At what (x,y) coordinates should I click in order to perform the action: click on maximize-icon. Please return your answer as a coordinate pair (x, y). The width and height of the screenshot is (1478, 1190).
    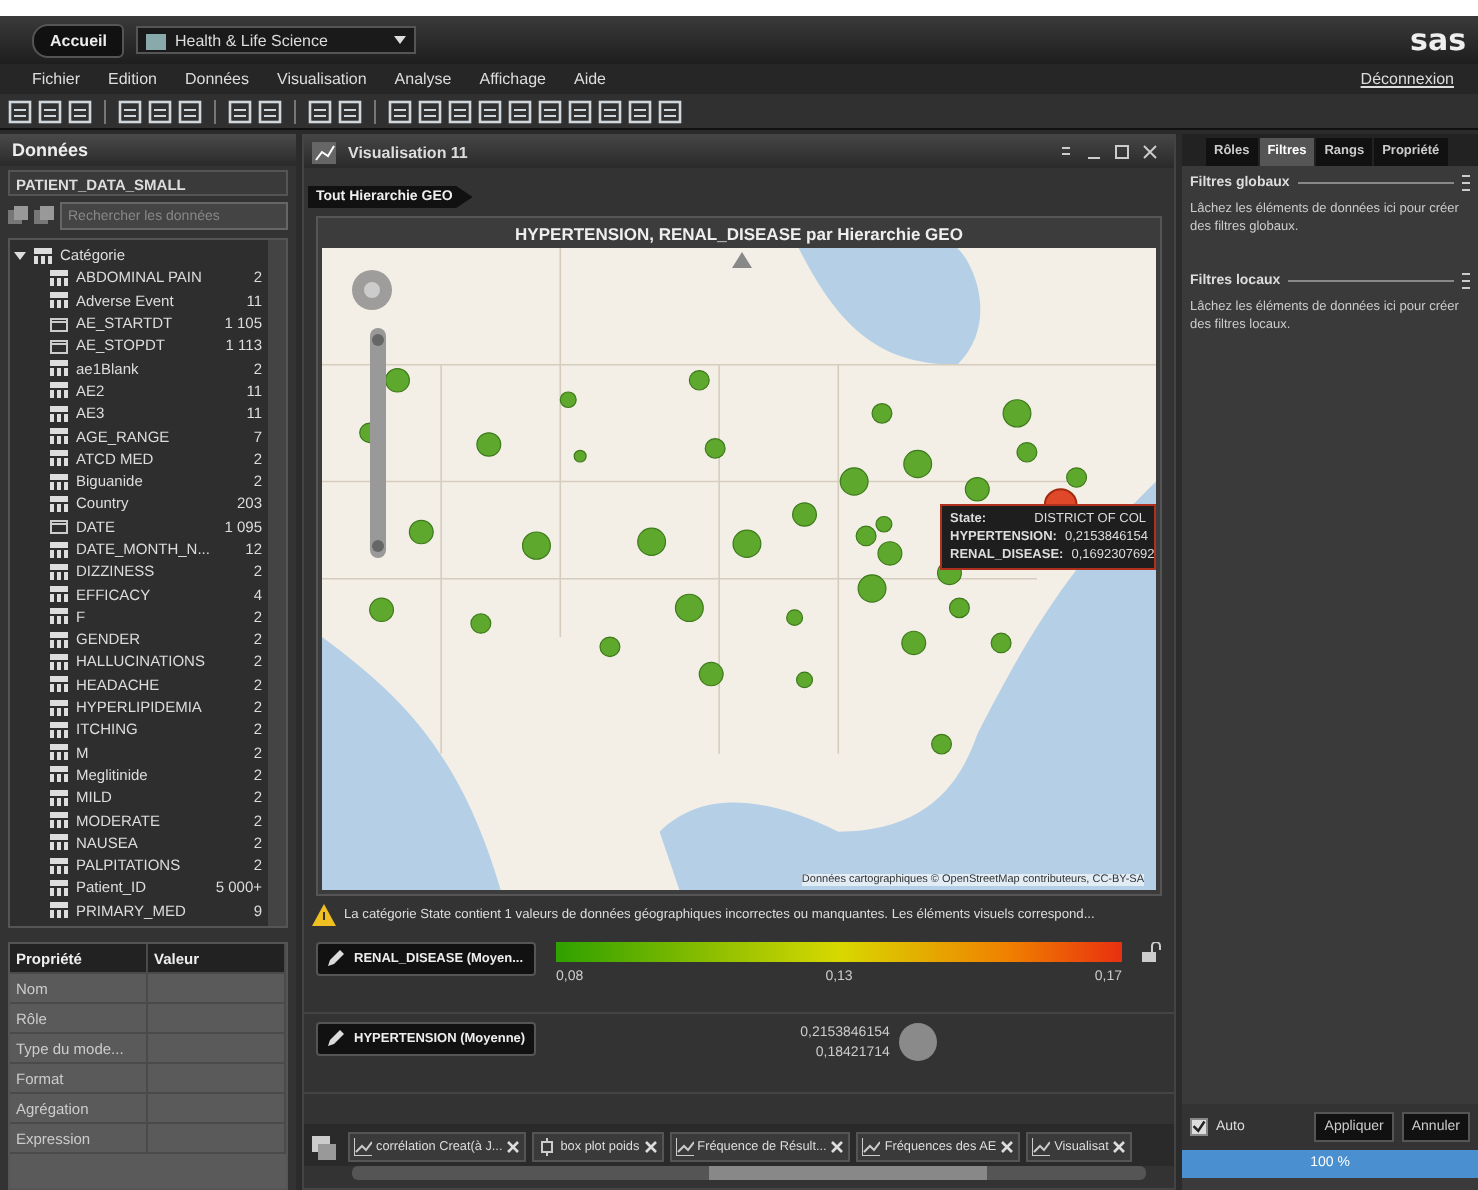
    Looking at the image, I should click on (1122, 152).